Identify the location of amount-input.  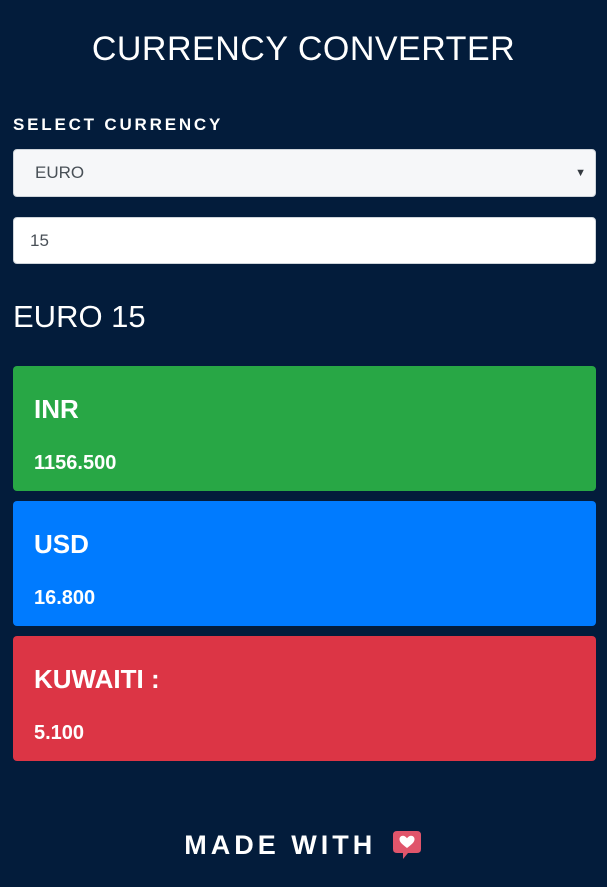
(304, 240).